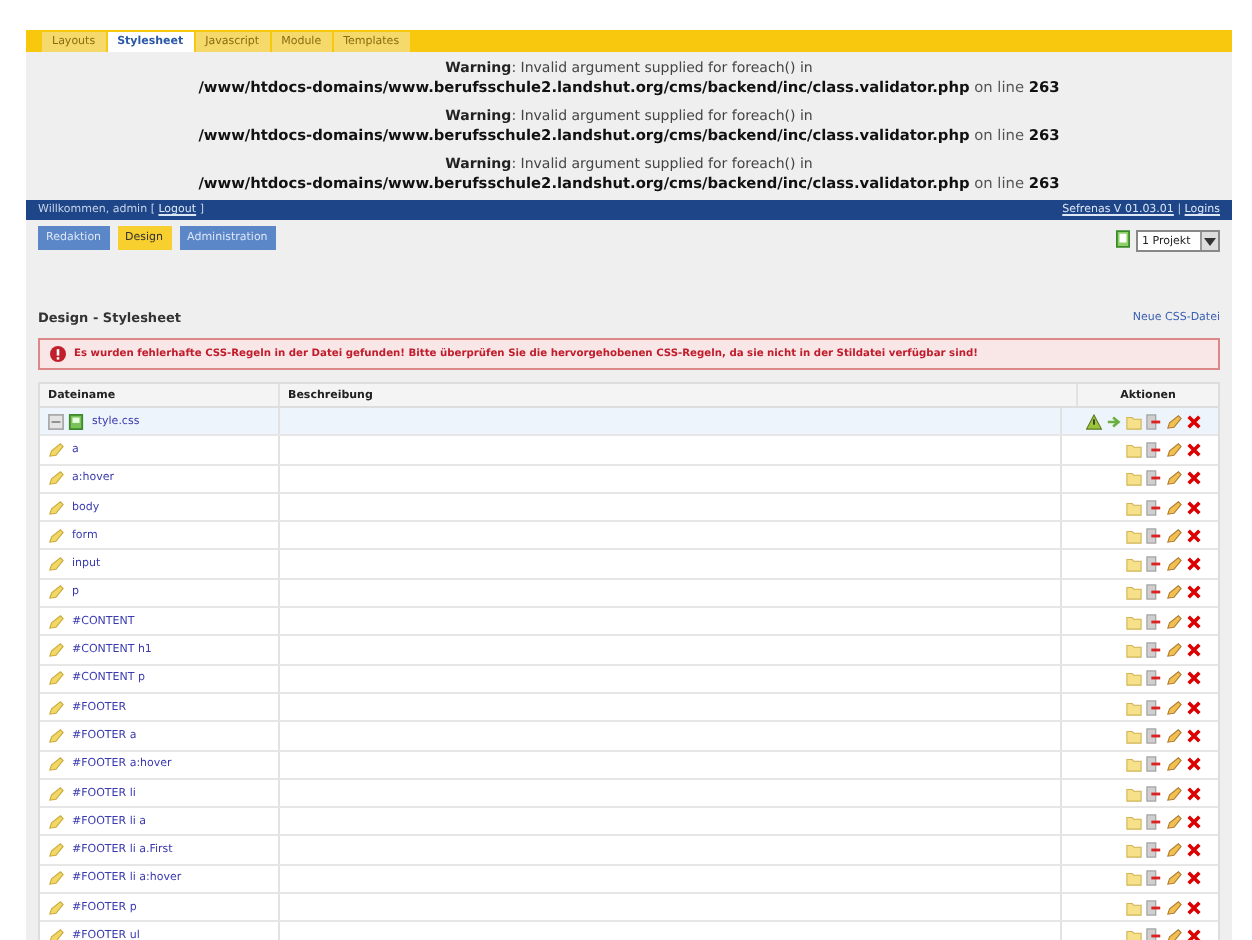 This screenshot has width=1252, height=940. What do you see at coordinates (76, 421) in the screenshot?
I see `file-icon` at bounding box center [76, 421].